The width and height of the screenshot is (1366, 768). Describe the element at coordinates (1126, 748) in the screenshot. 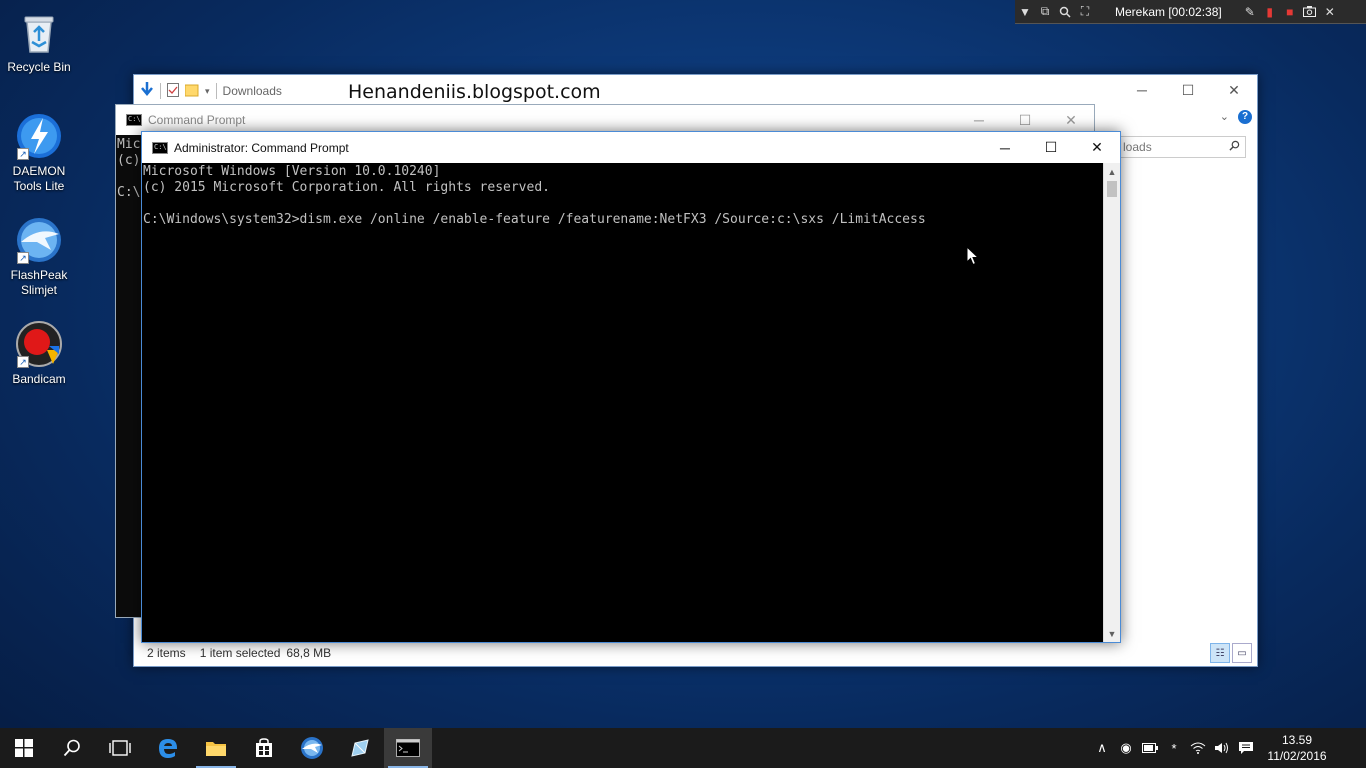

I see `media-icon: ◉` at that location.